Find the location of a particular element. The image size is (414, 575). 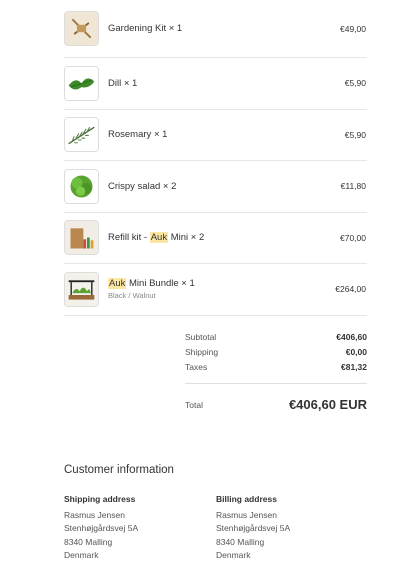

total-value: €406,60 EUR is located at coordinates (327, 404).